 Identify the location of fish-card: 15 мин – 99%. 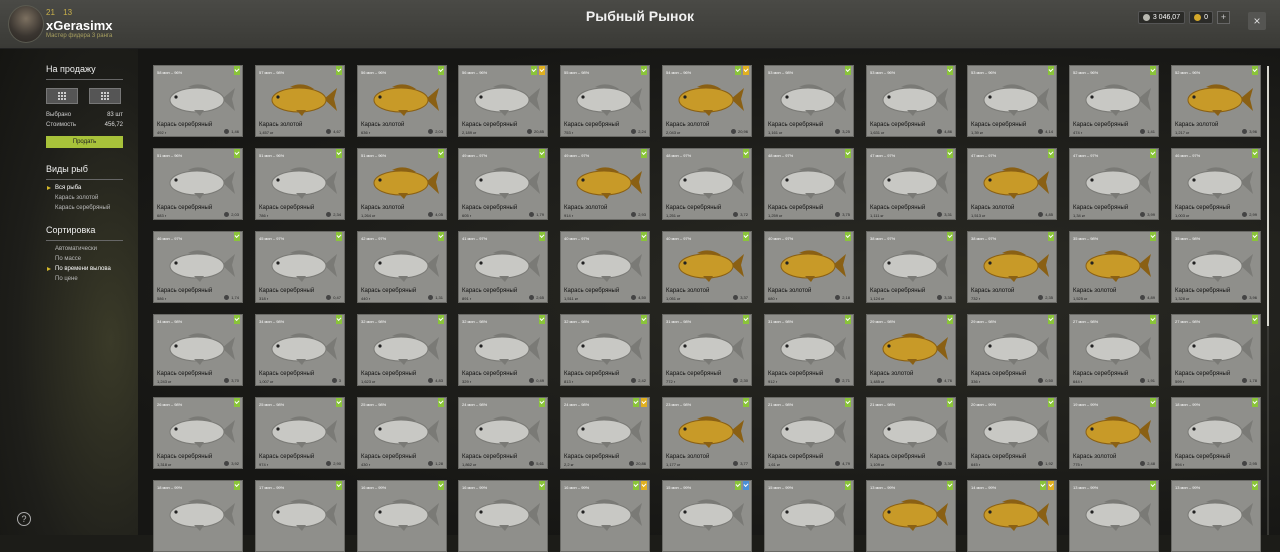
(707, 516).